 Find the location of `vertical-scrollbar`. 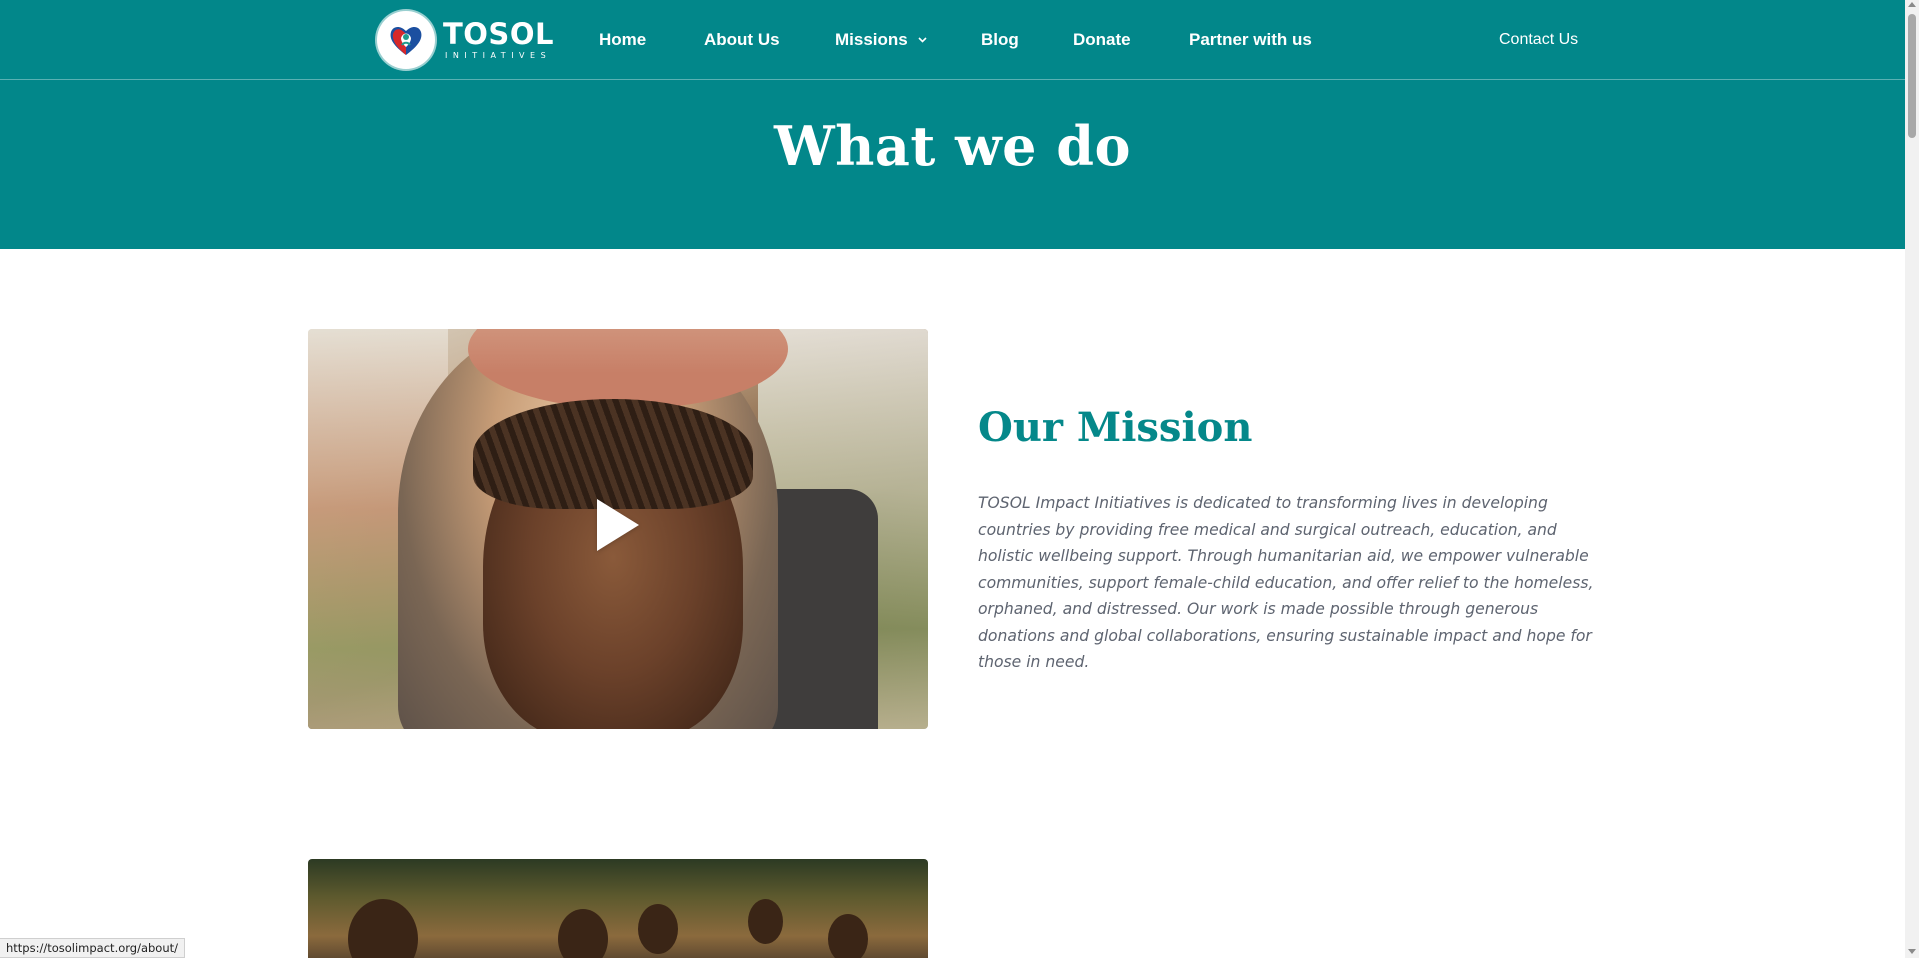

vertical-scrollbar is located at coordinates (1912, 479).